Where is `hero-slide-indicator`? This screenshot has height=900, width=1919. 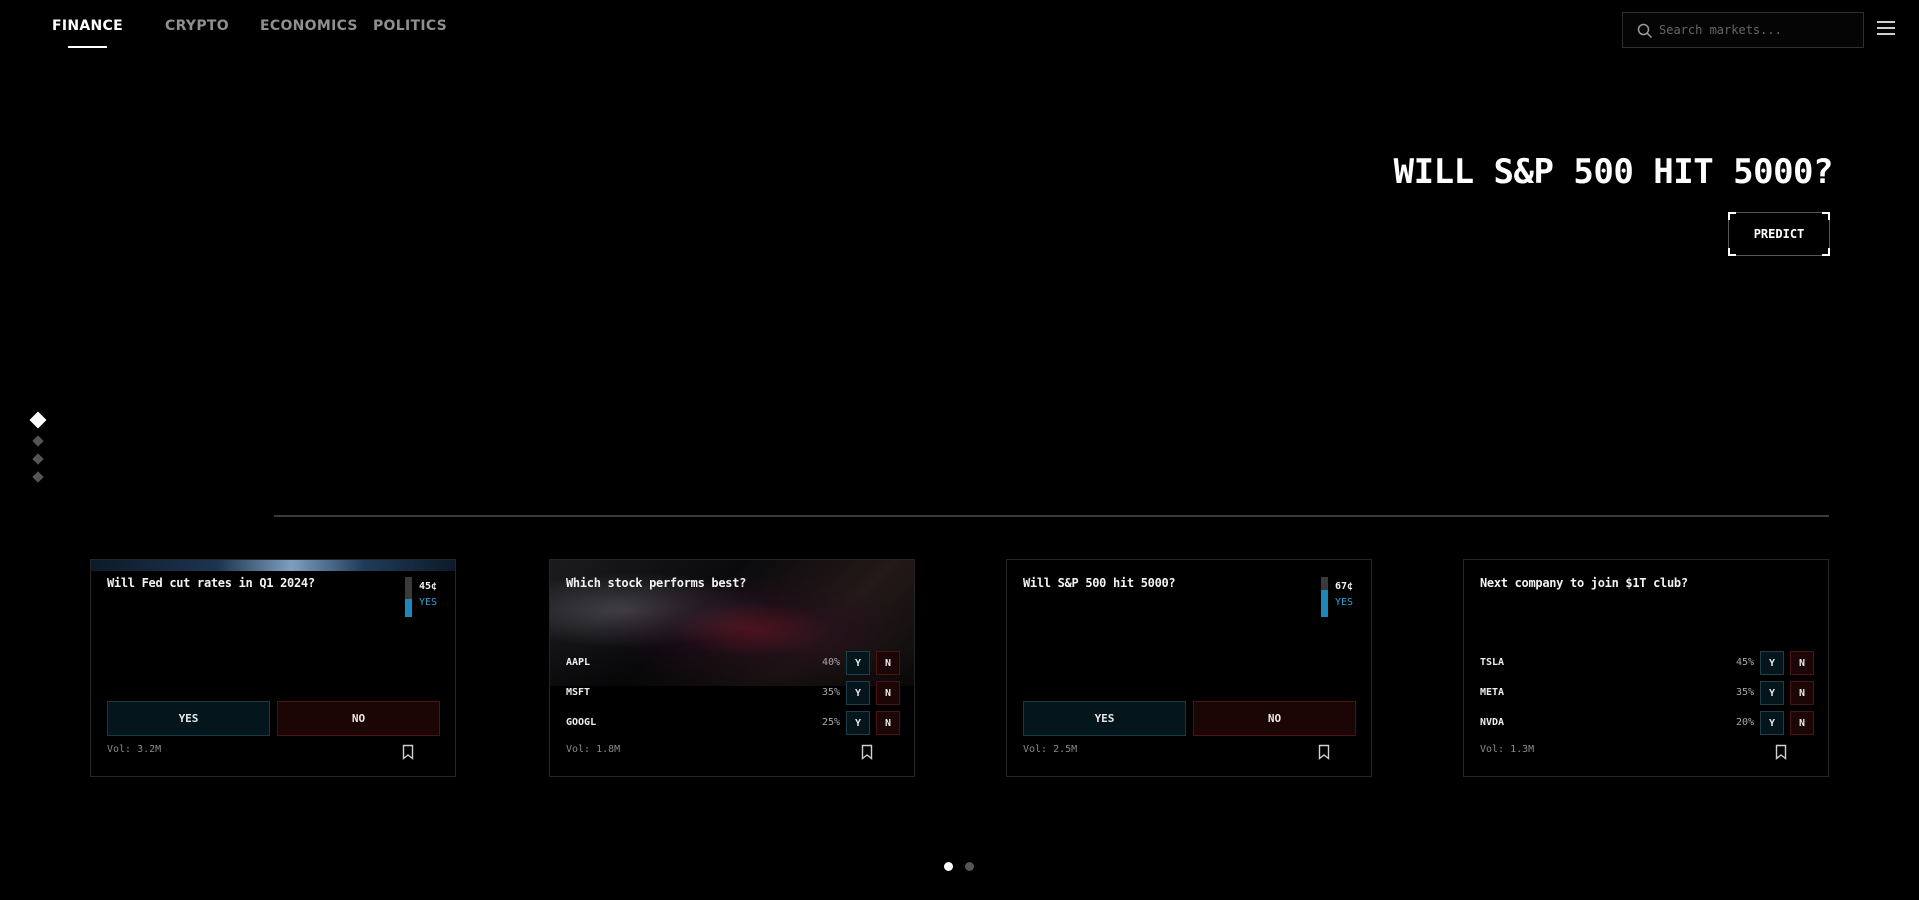 hero-slide-indicator is located at coordinates (38, 451).